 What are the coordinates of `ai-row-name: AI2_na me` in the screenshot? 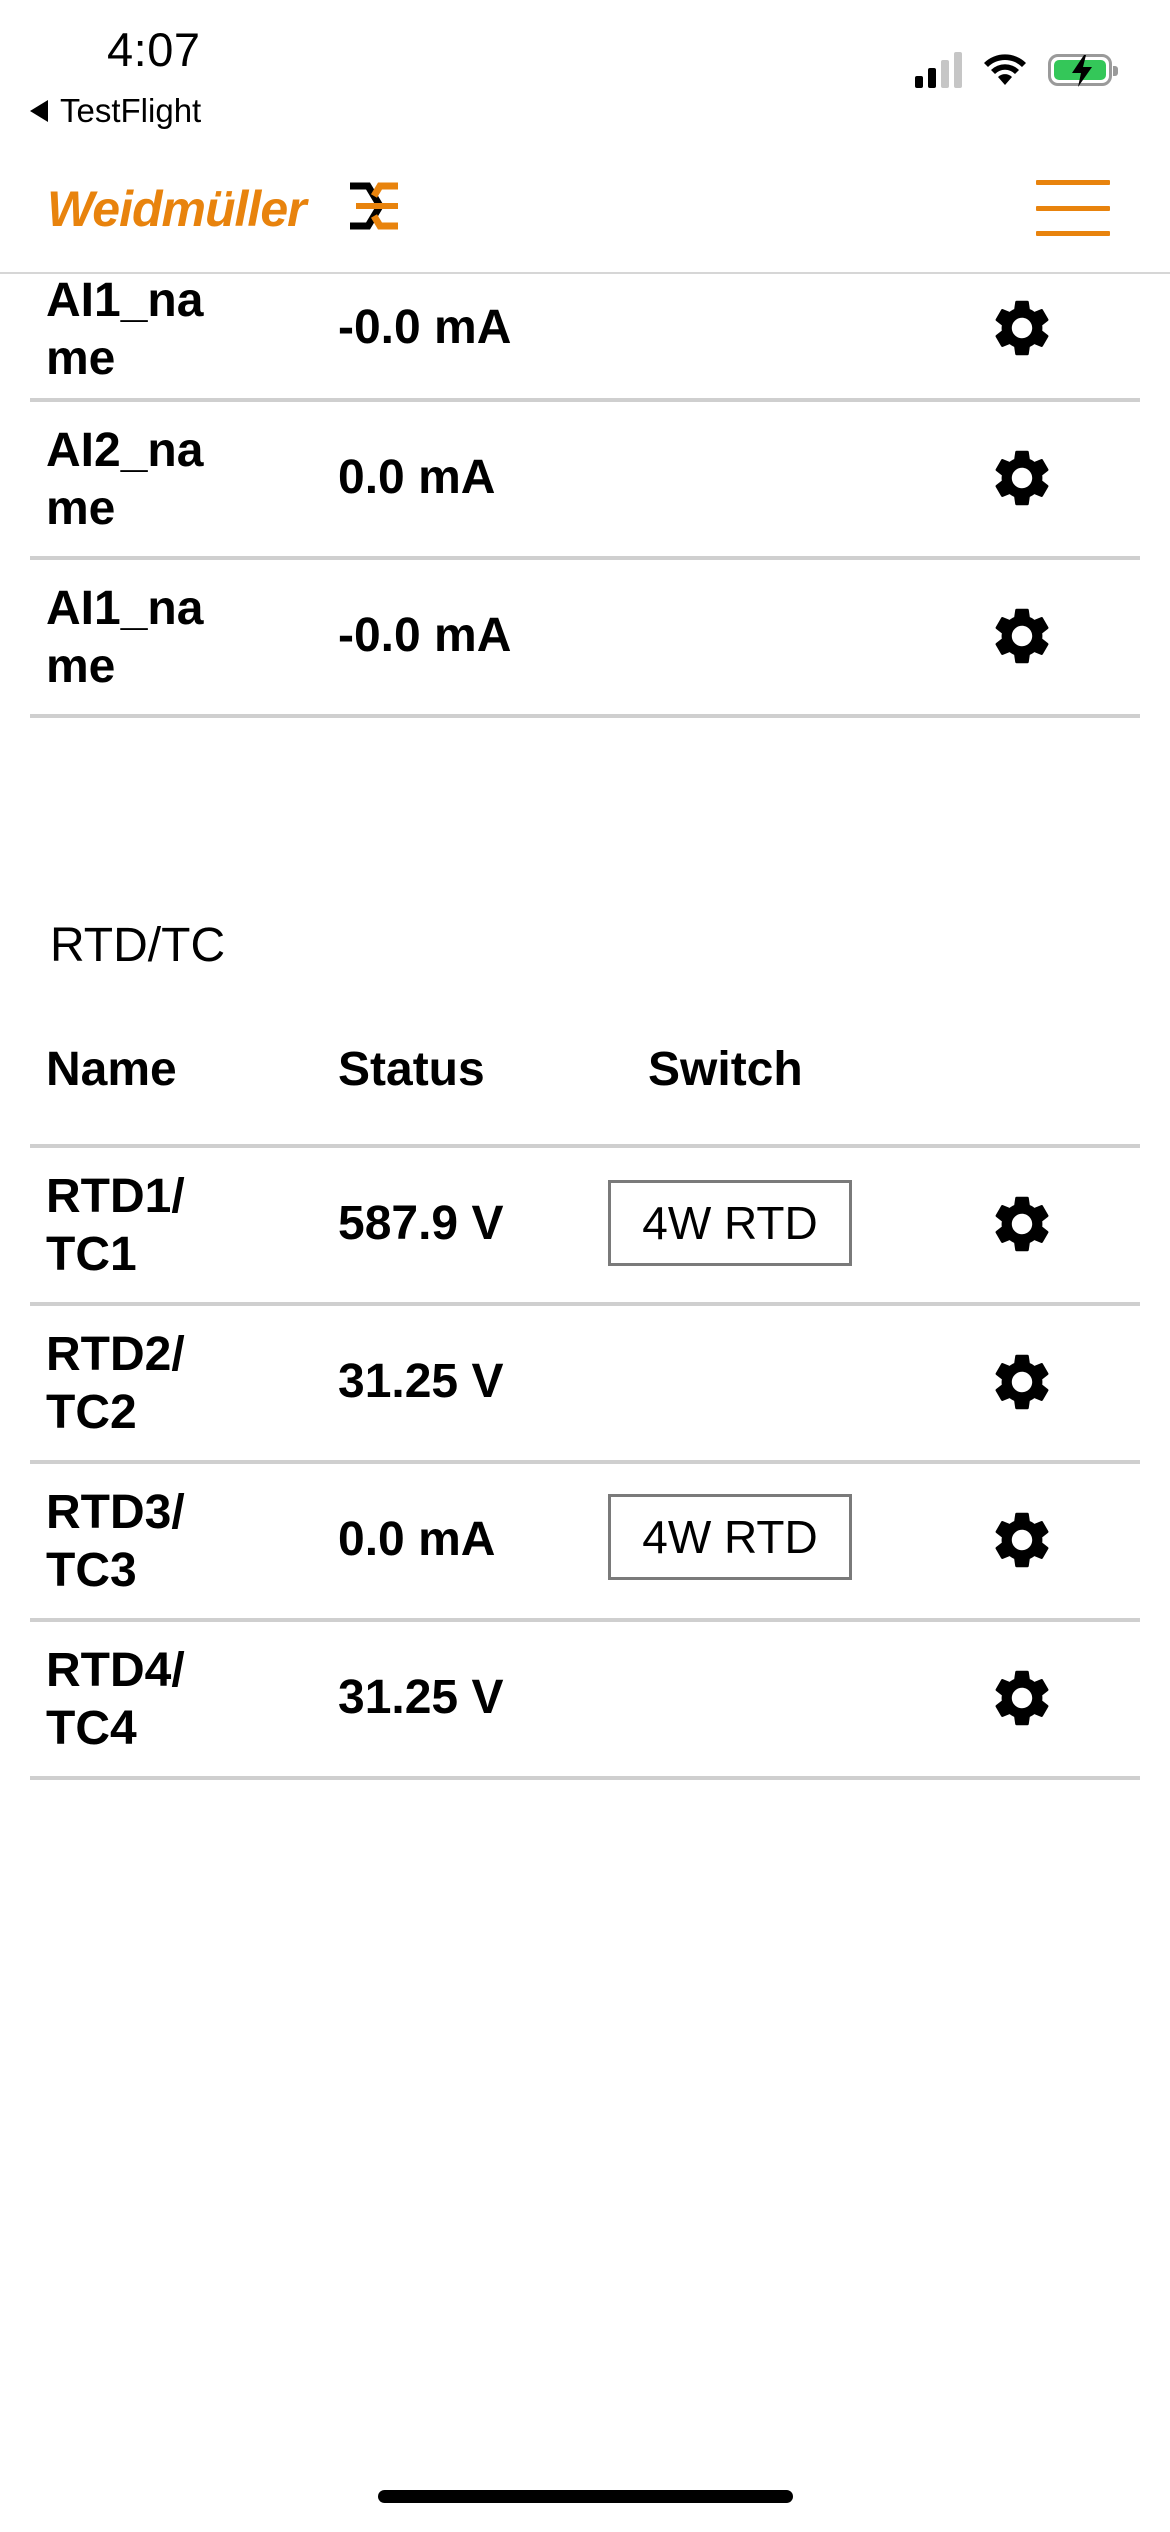 It's located at (125, 479).